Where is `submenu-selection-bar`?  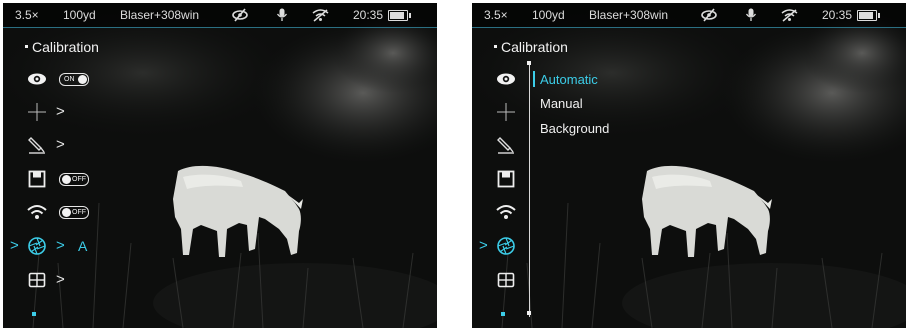
submenu-selection-bar is located at coordinates (534, 79).